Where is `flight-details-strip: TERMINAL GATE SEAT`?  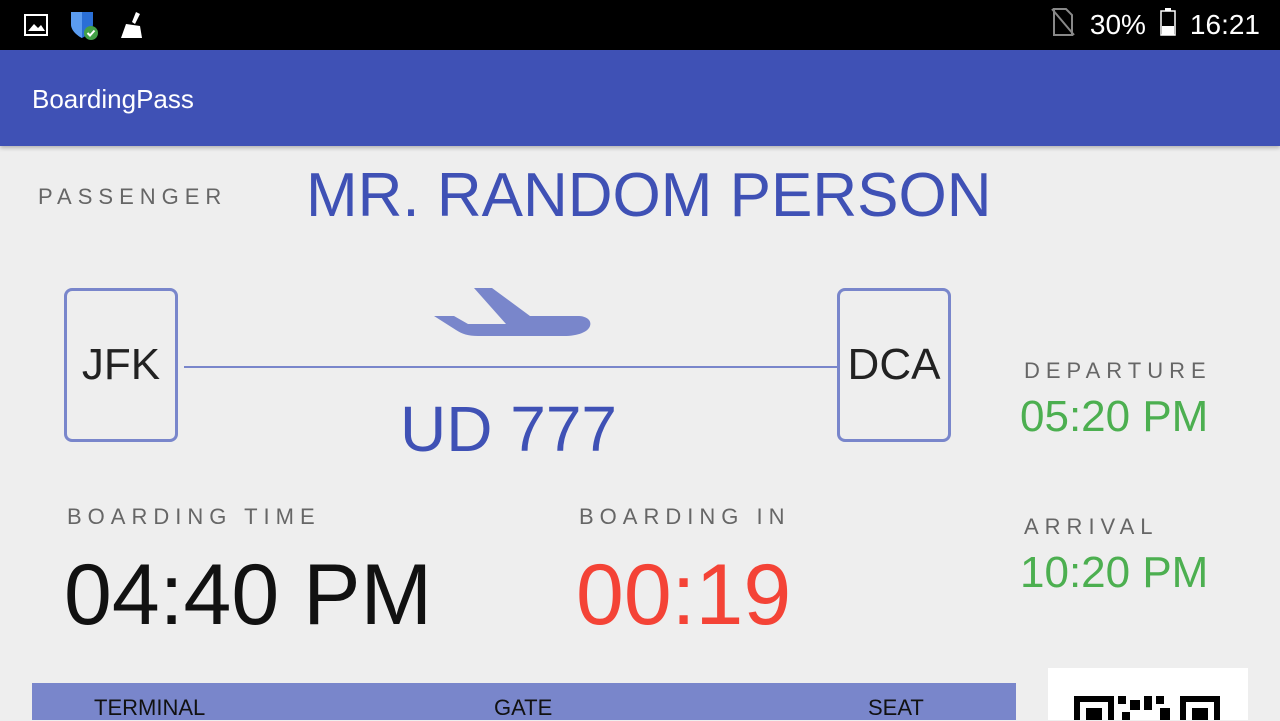
flight-details-strip: TERMINAL GATE SEAT is located at coordinates (524, 701).